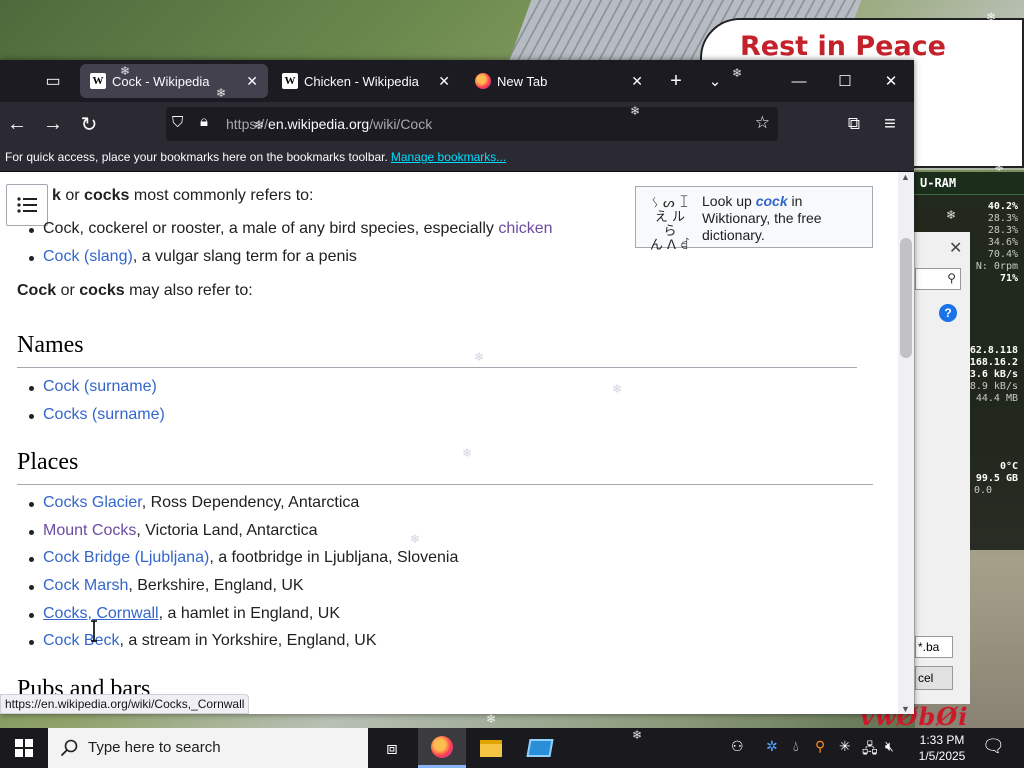 Image resolution: width=1024 pixels, height=768 pixels. I want to click on task-view-icon: ⧈, so click(392, 748).